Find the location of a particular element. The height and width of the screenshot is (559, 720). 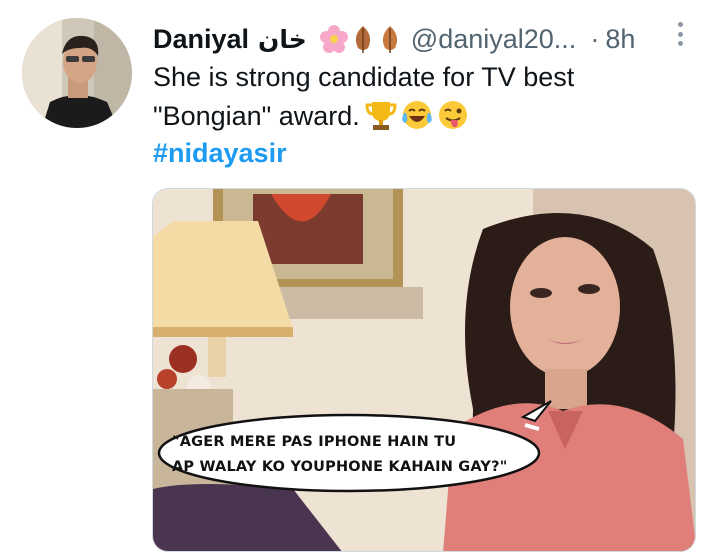

hashtag-link: #nidayasir is located at coordinates (220, 153).